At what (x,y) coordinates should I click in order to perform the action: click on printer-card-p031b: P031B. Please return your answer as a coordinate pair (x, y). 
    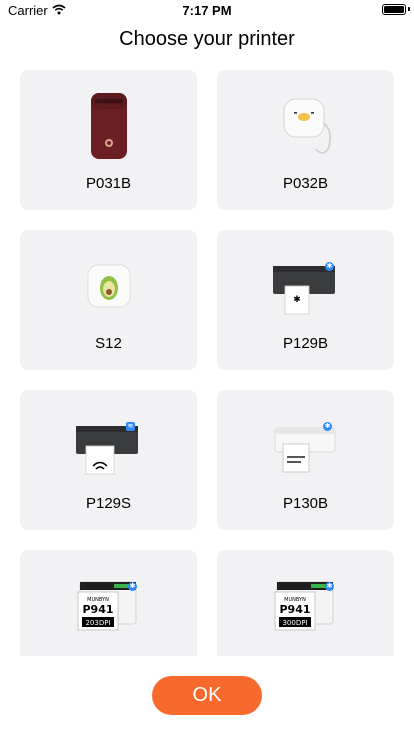
    Looking at the image, I should click on (108, 140).